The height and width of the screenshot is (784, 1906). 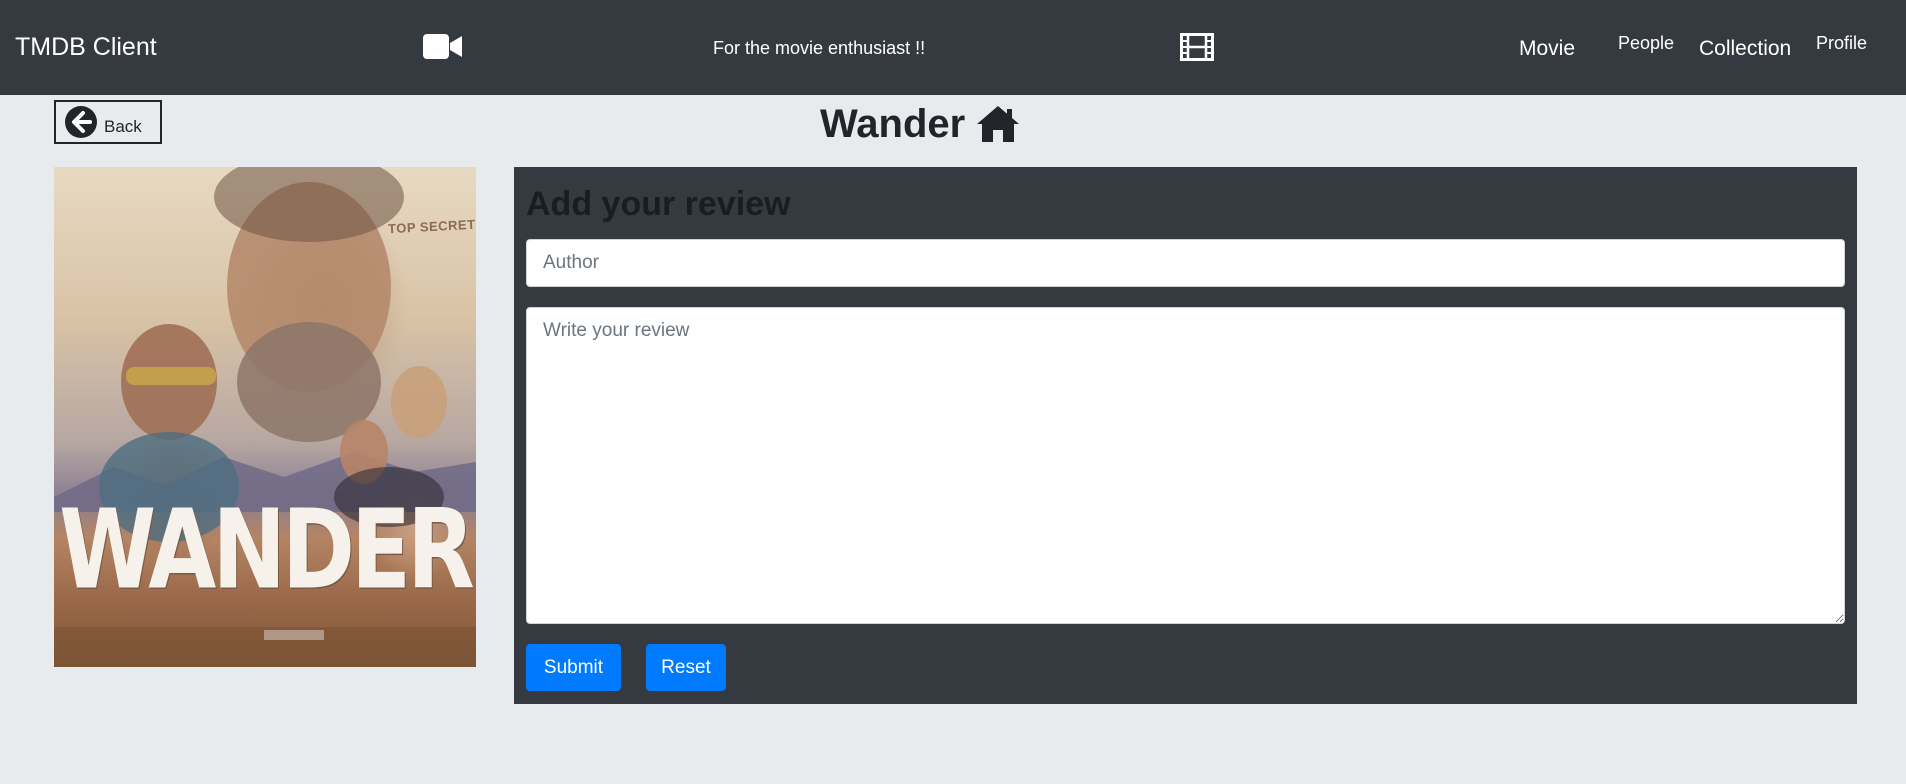 I want to click on nav-collection-link: Collection, so click(x=1745, y=49).